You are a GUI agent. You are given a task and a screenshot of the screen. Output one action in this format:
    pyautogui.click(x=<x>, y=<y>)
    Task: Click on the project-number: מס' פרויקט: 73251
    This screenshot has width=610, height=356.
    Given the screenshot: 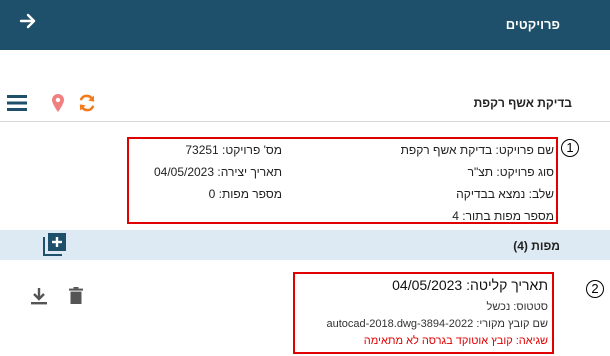 What is the action you would take?
    pyautogui.click(x=233, y=150)
    